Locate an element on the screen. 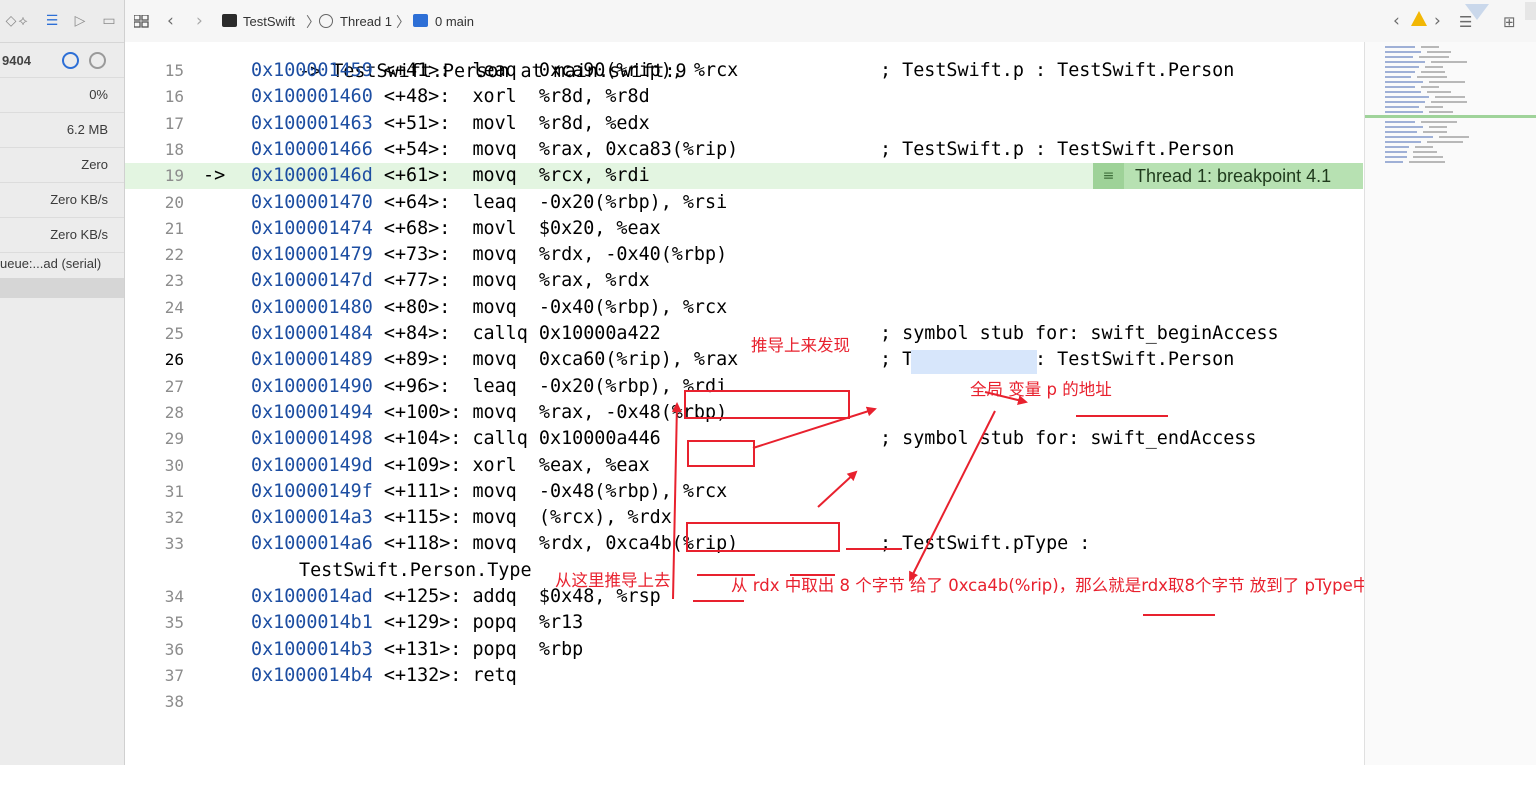 This screenshot has height=807, width=1536. offset: <+96>: is located at coordinates (422, 386).